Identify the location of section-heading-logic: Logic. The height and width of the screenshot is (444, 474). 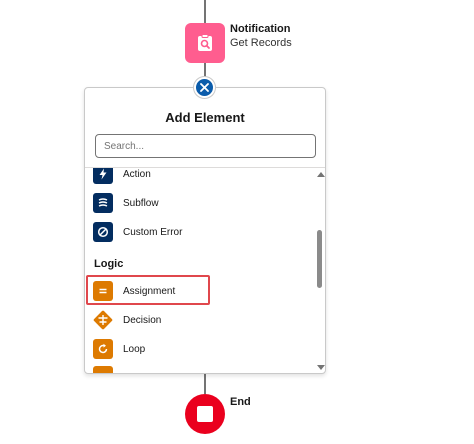
(109, 264).